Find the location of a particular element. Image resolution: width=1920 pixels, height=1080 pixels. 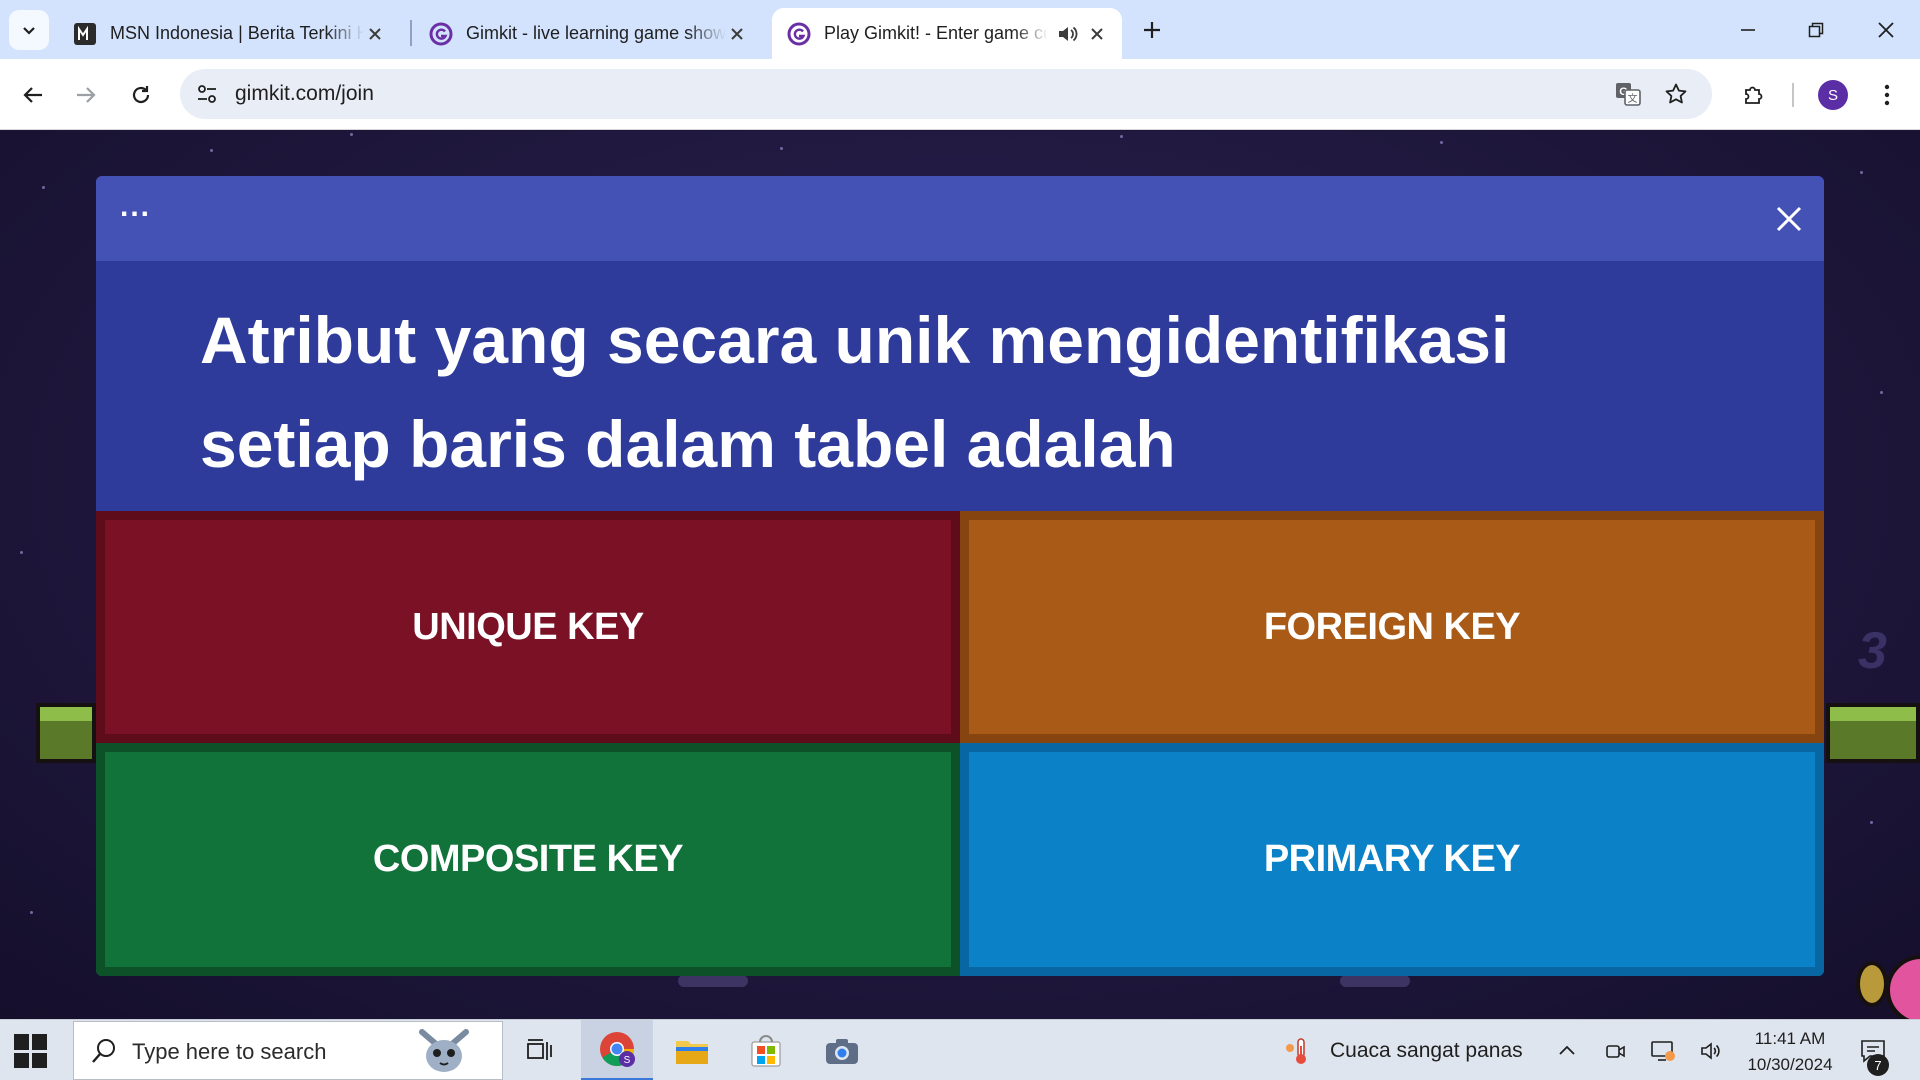

tab-gimkit-home: Gimkit - live learning game show is located at coordinates (588, 33).